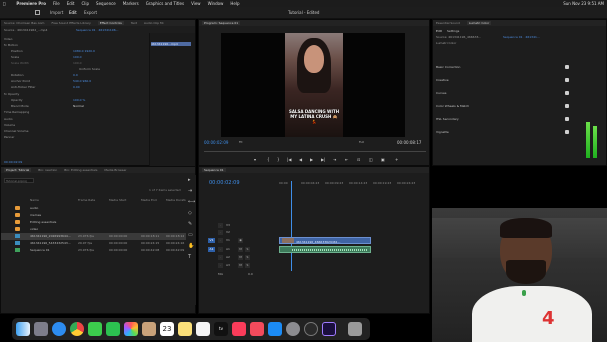  I want to click on project-file-label: Tutorial.prproj, so click(19, 180).